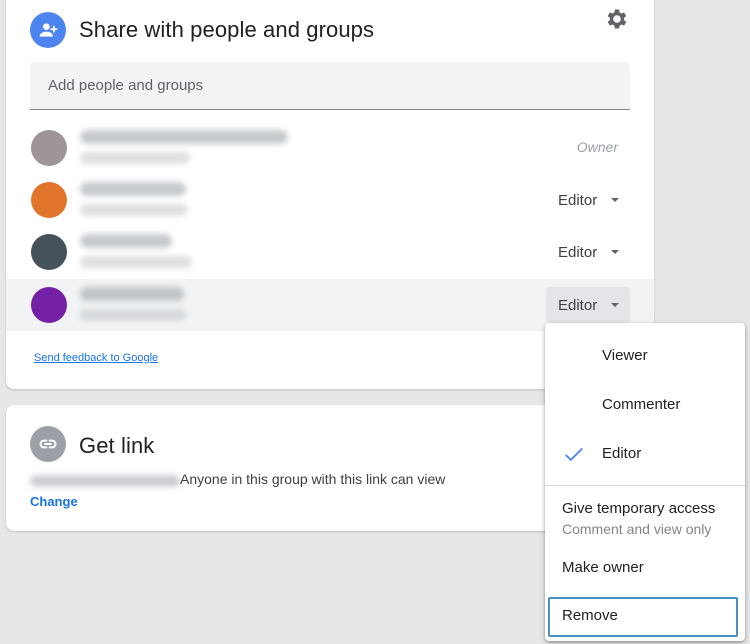 The image size is (750, 644). I want to click on menu-item-remove: Remove, so click(643, 617).